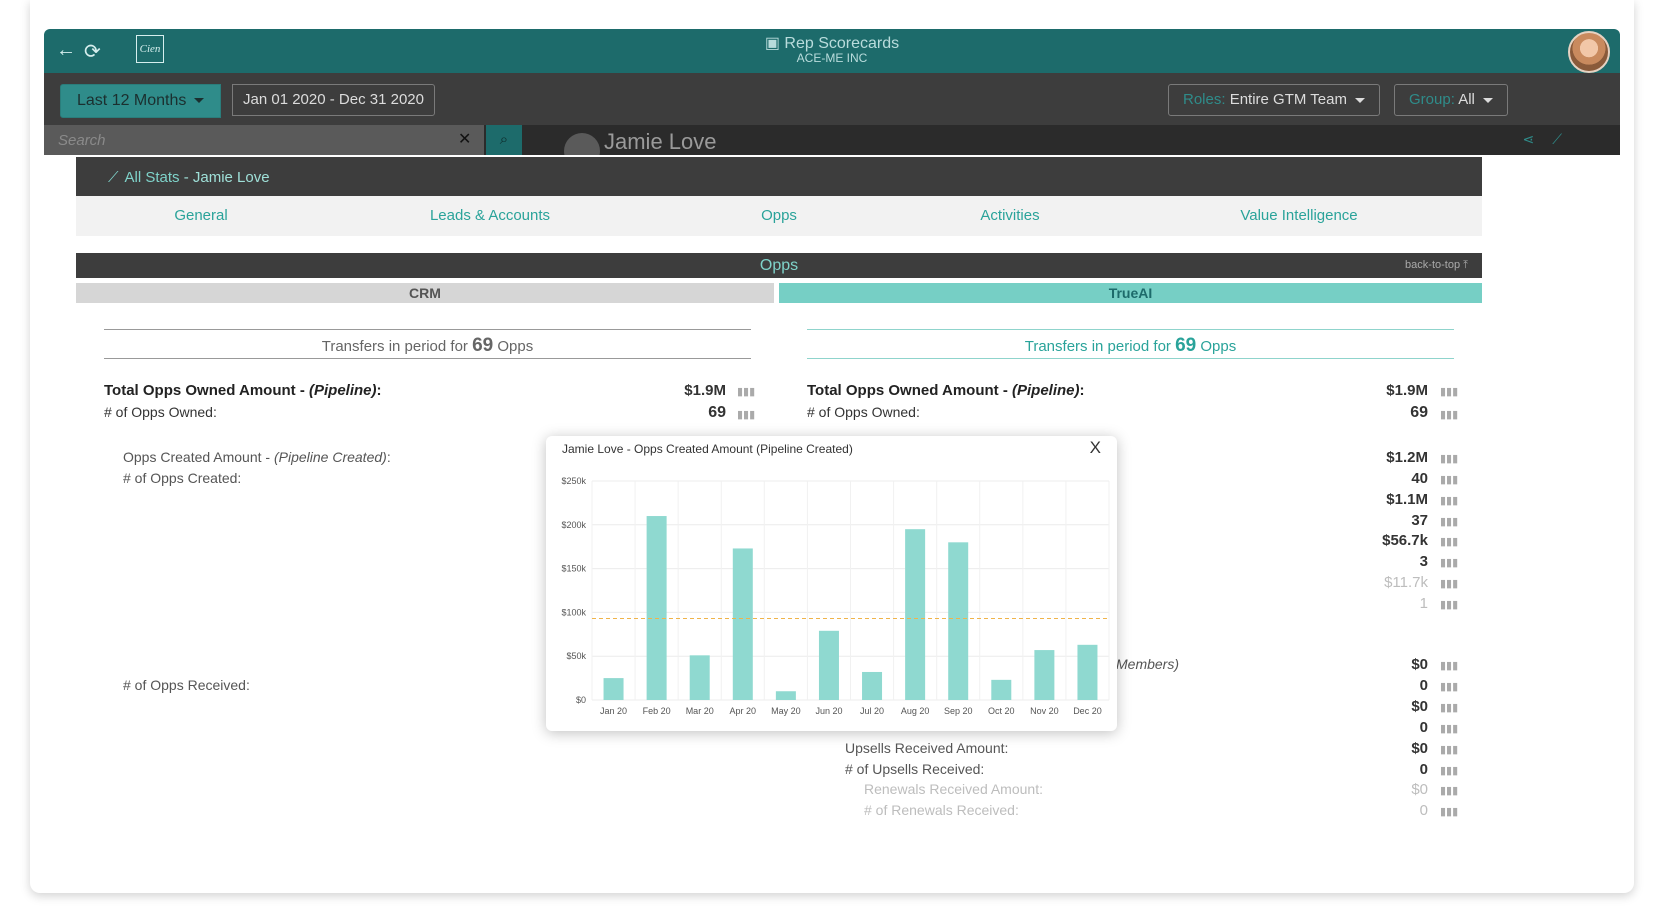 The height and width of the screenshot is (915, 1664). Describe the element at coordinates (1130, 344) in the screenshot. I see `trueai-transfers-header: Transfers in period for 69 Opps` at that location.